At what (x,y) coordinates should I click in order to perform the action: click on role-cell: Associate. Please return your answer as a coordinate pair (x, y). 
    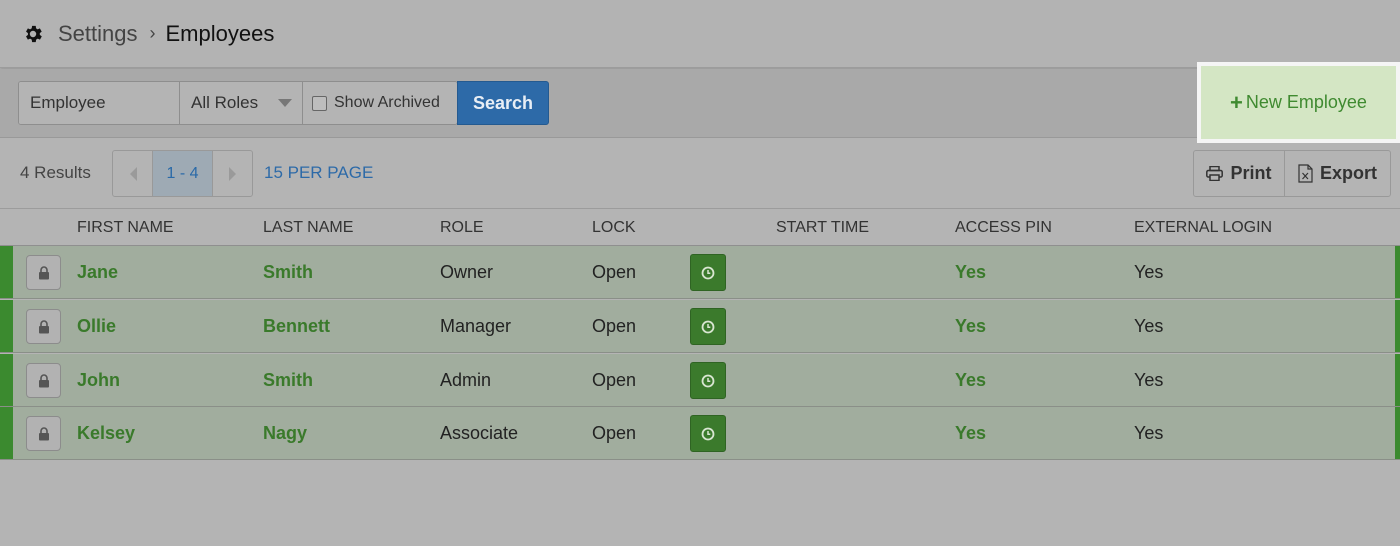
    Looking at the image, I should click on (479, 433).